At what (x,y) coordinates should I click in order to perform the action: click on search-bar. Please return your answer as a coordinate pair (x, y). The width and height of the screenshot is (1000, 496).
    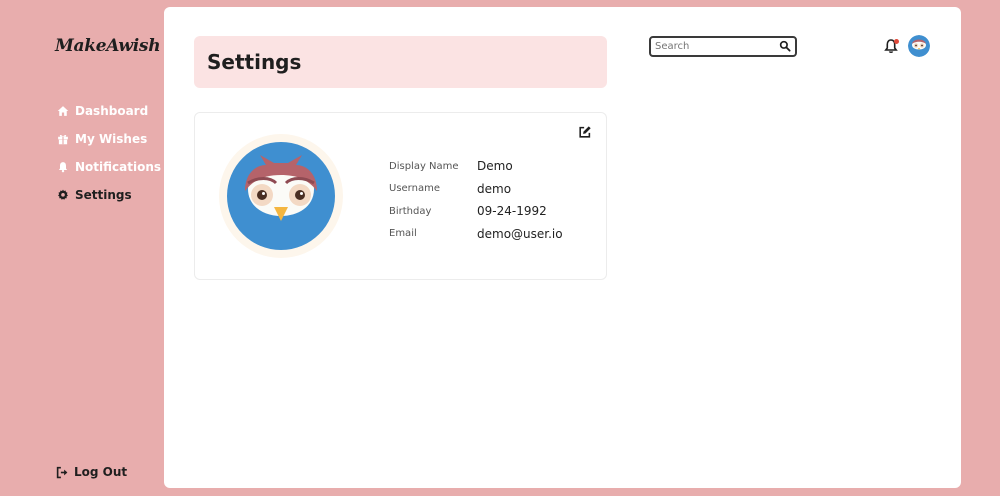
    Looking at the image, I should click on (723, 46).